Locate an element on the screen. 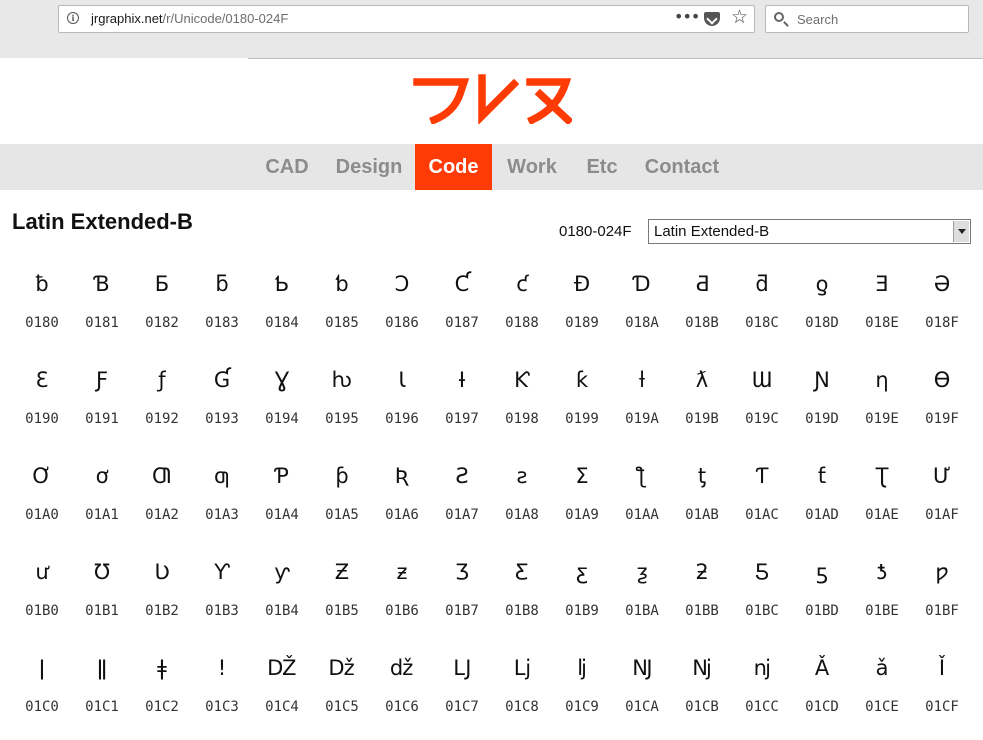 The image size is (983, 740). char-cell: Ƒ 0191 is located at coordinates (102, 404).